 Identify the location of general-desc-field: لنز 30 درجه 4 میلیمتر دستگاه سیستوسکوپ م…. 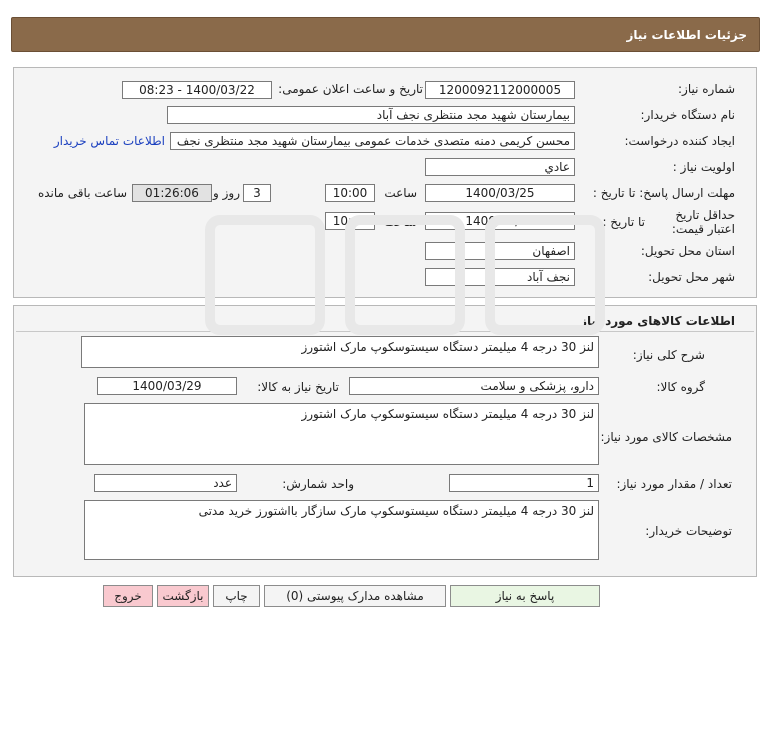
(340, 352).